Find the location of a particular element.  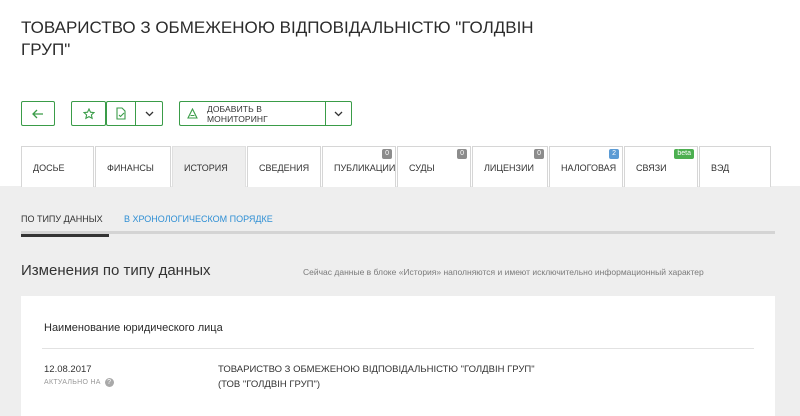

tab-tax: НАЛОГОВАЯ 2 is located at coordinates (586, 166).